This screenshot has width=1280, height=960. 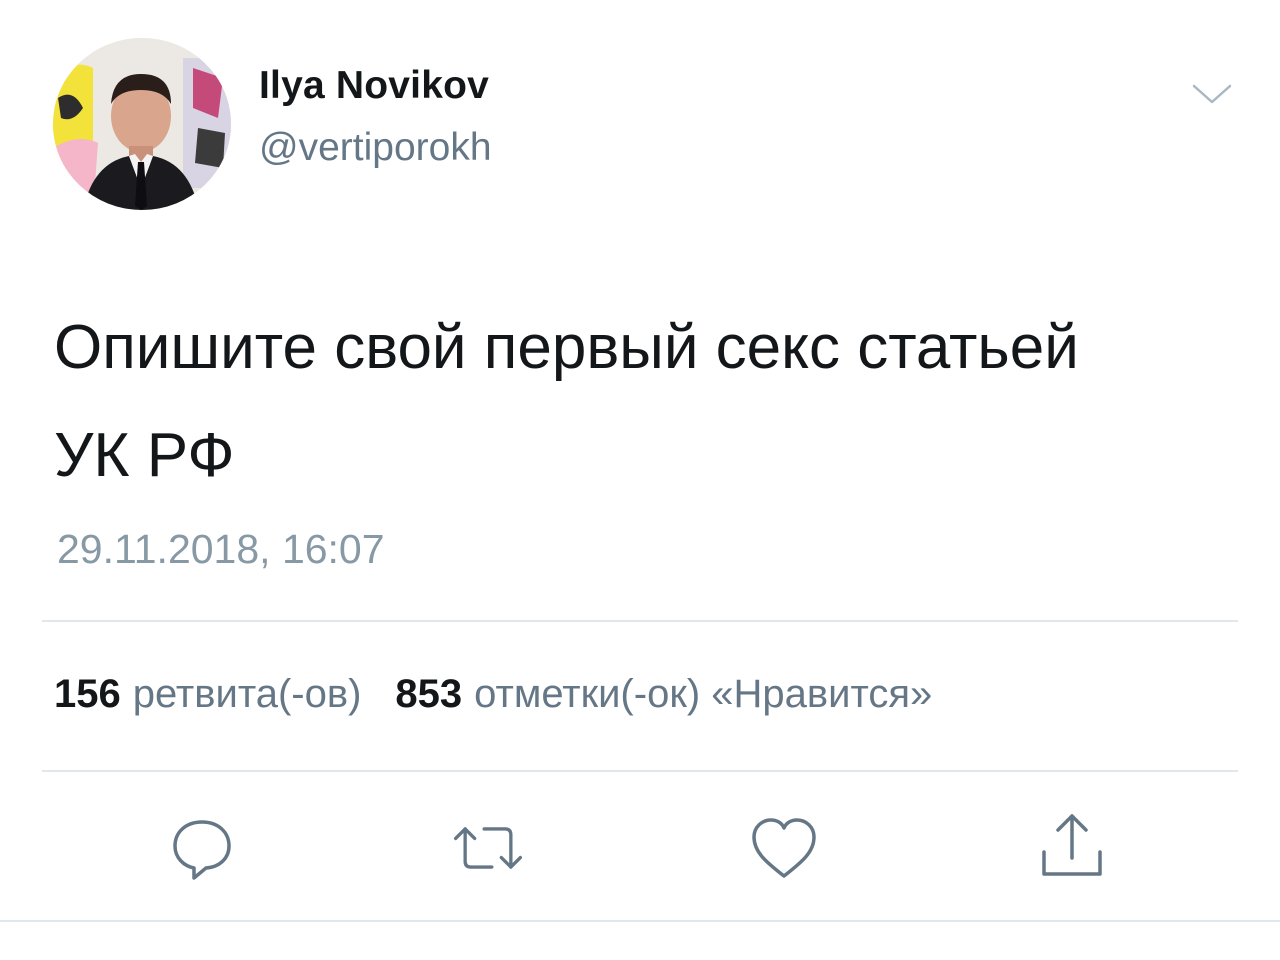 What do you see at coordinates (144, 455) in the screenshot?
I see `tweet-text-line-2: УК РФ` at bounding box center [144, 455].